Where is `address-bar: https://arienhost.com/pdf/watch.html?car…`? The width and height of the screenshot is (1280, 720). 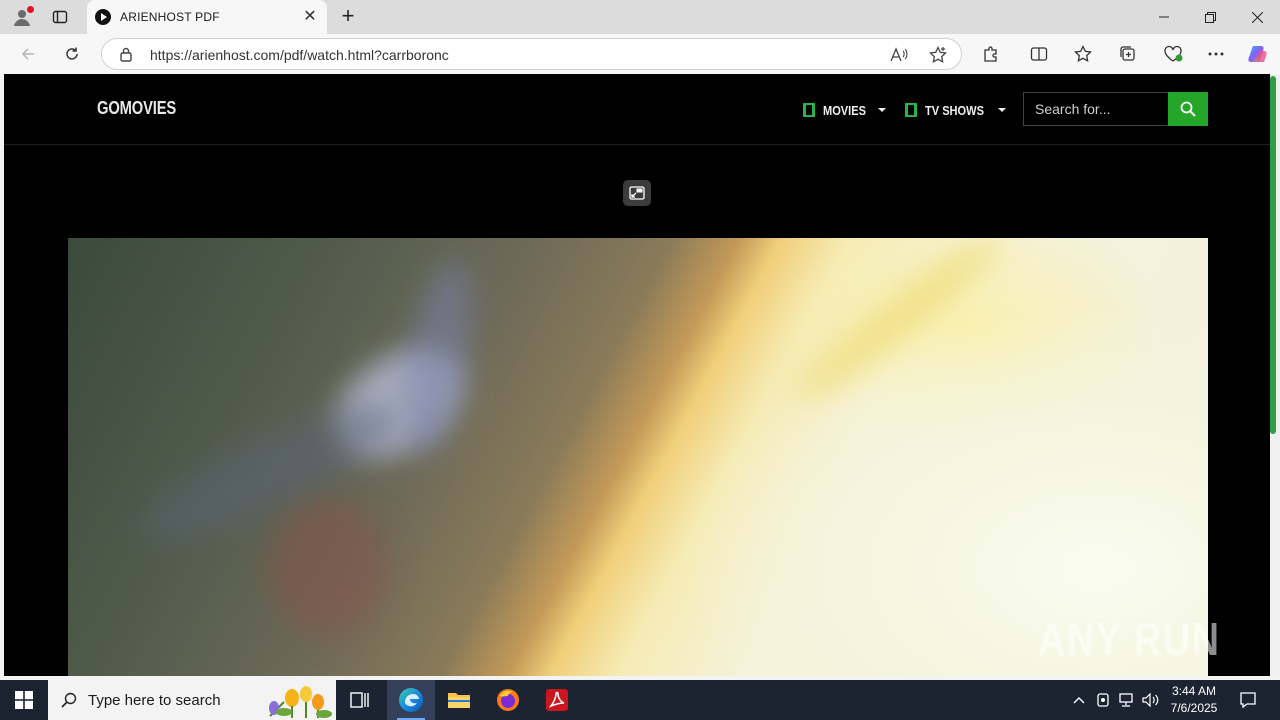
address-bar: https://arienhost.com/pdf/watch.html?car… is located at coordinates (531, 54).